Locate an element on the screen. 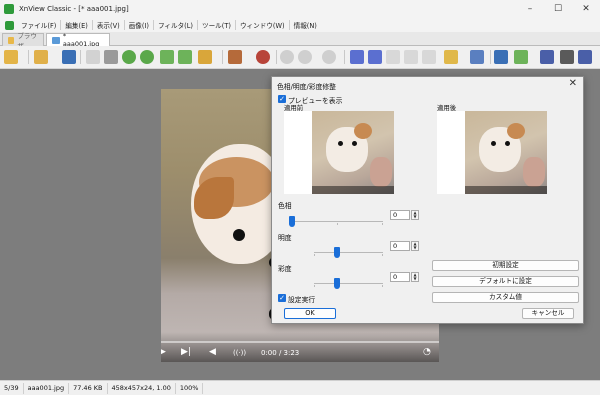 Image resolution: width=600 pixels, height=395 pixels. hue-label: 色相 is located at coordinates (285, 206).